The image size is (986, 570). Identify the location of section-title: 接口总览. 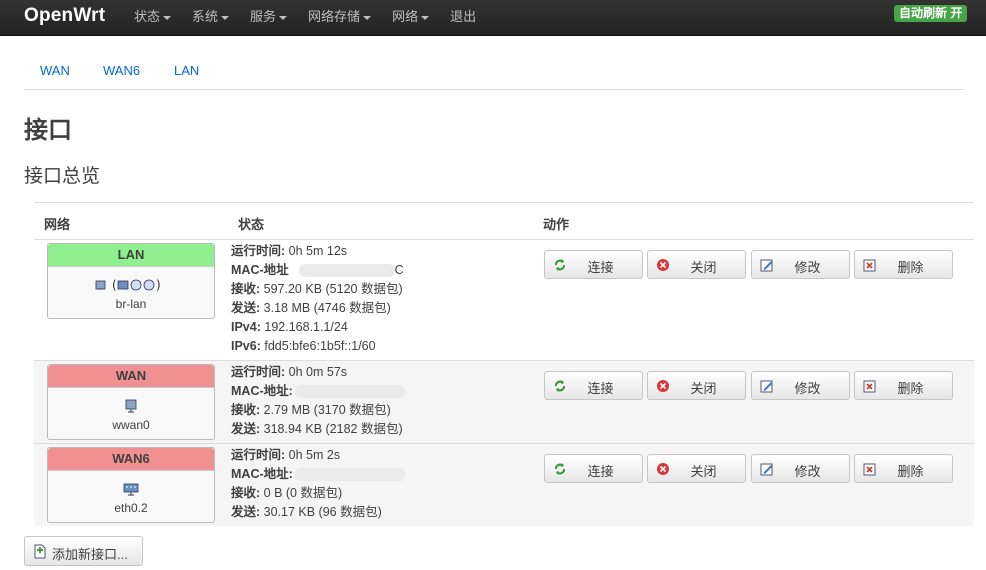
(62, 176).